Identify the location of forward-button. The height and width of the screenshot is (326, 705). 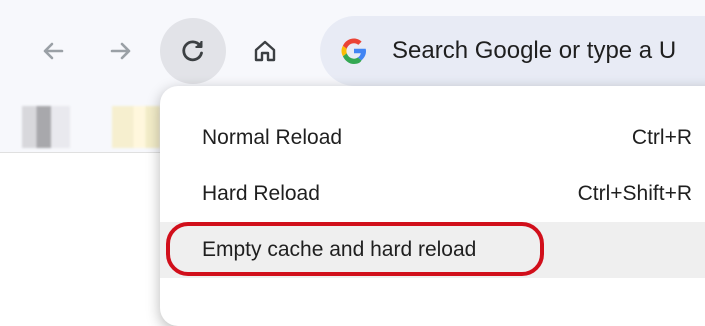
(121, 51).